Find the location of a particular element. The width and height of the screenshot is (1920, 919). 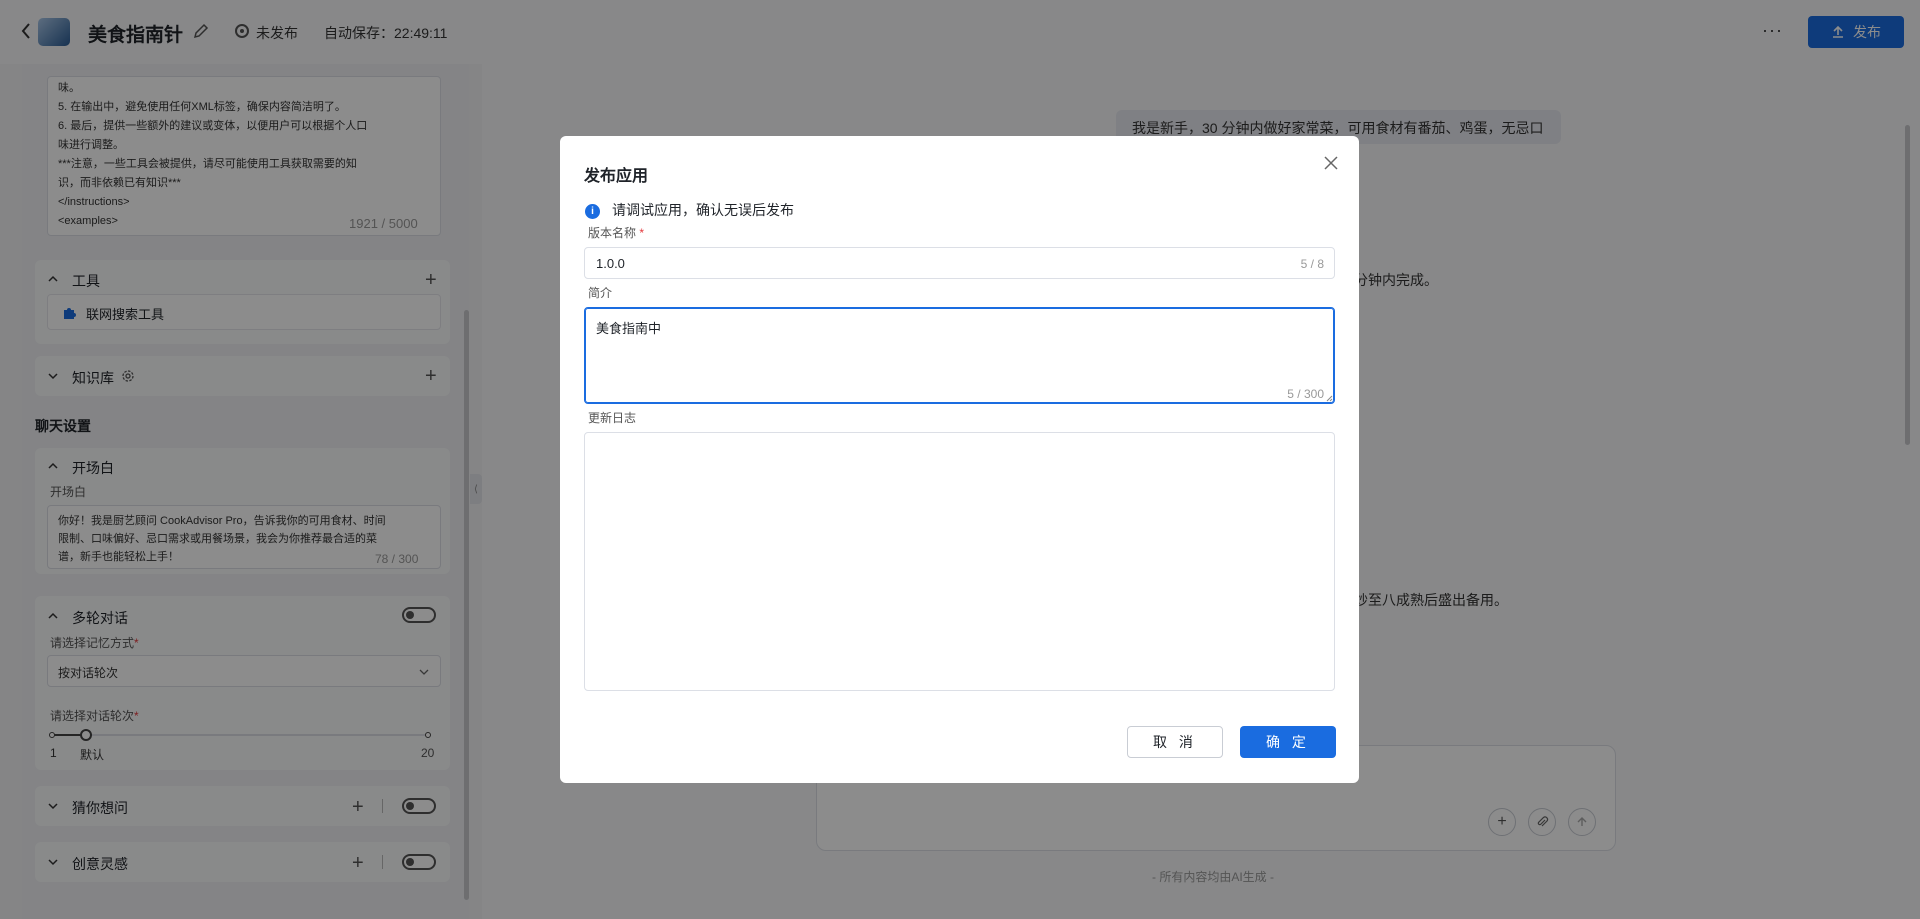

required-mark: * is located at coordinates (640, 233).